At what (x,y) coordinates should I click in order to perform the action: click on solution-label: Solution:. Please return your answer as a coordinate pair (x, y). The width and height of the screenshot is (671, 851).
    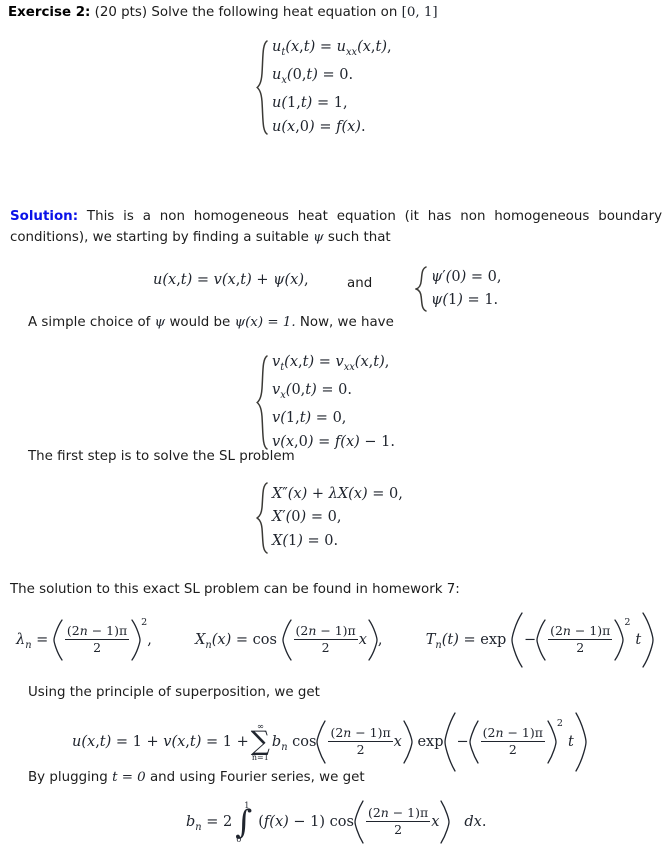
    Looking at the image, I should click on (44, 216).